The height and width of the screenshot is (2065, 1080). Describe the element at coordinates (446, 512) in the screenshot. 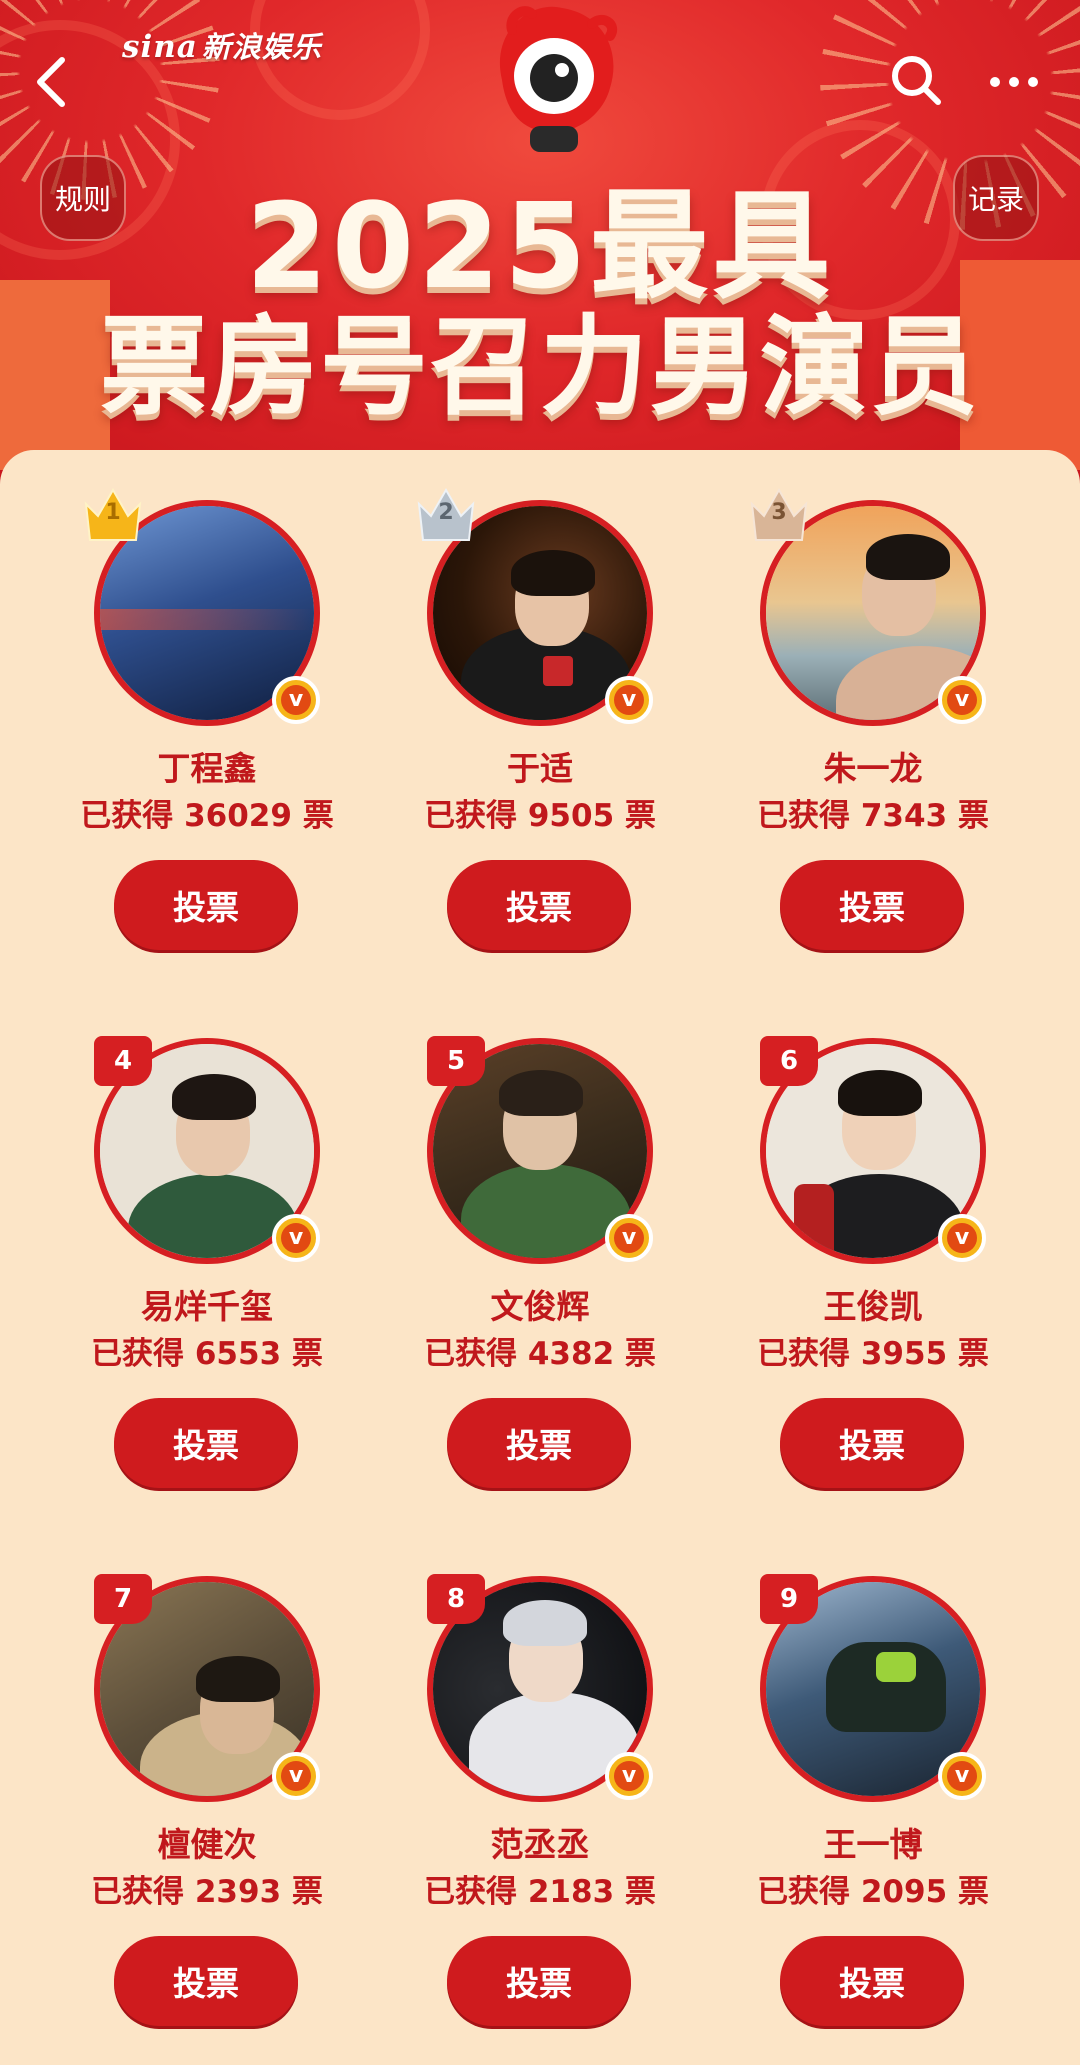

I see `rank-number: 2` at that location.